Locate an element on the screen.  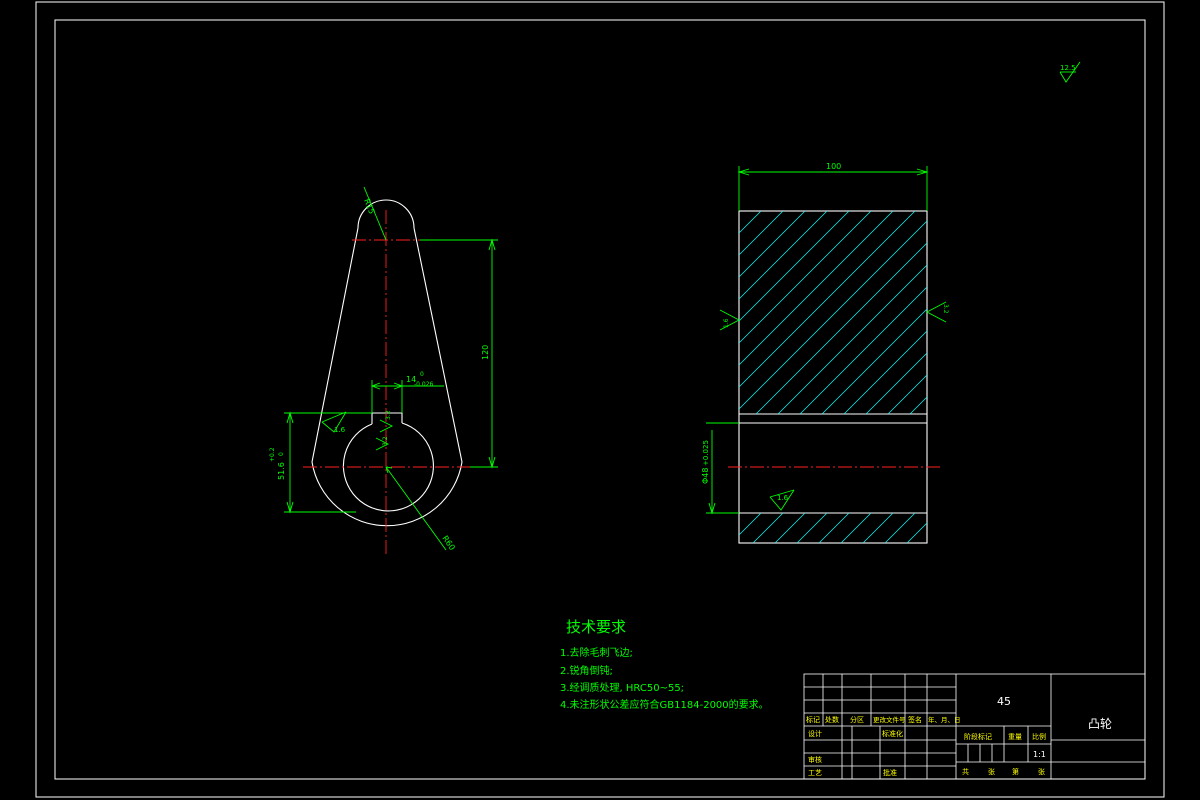
center-distance-label: 120 is located at coordinates (485, 352).